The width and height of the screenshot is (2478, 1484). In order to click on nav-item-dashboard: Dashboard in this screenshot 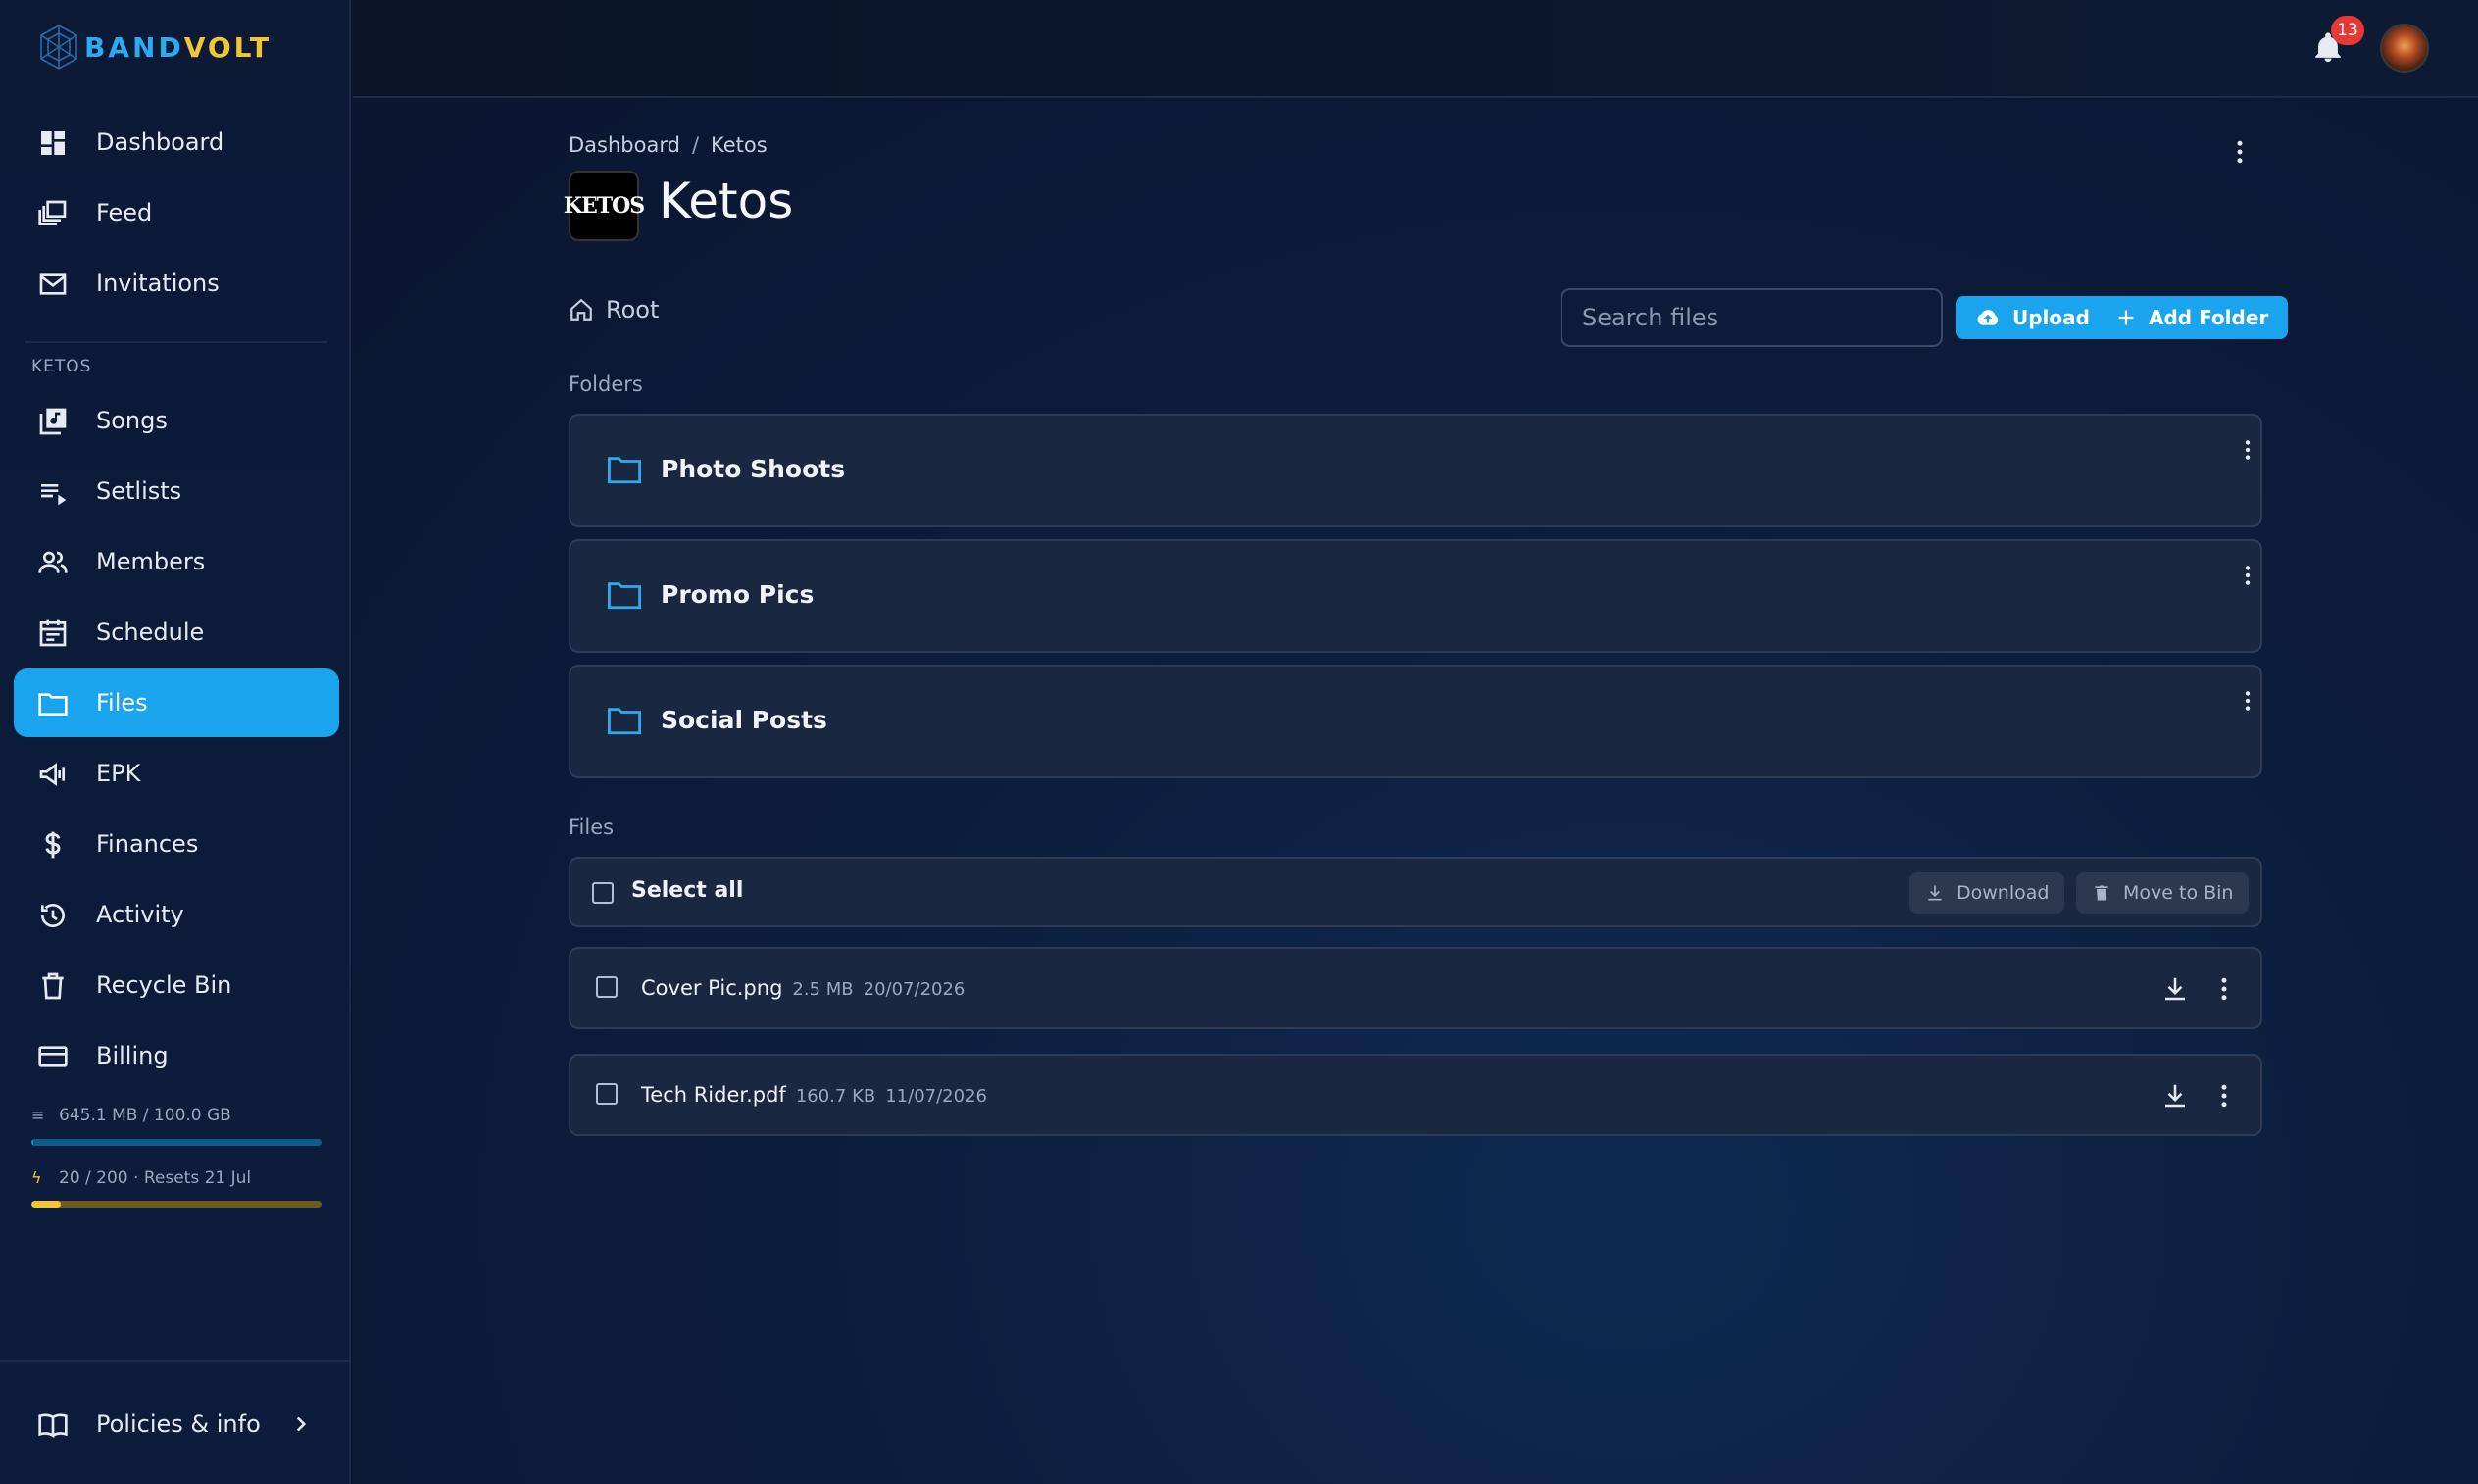, I will do `click(176, 142)`.